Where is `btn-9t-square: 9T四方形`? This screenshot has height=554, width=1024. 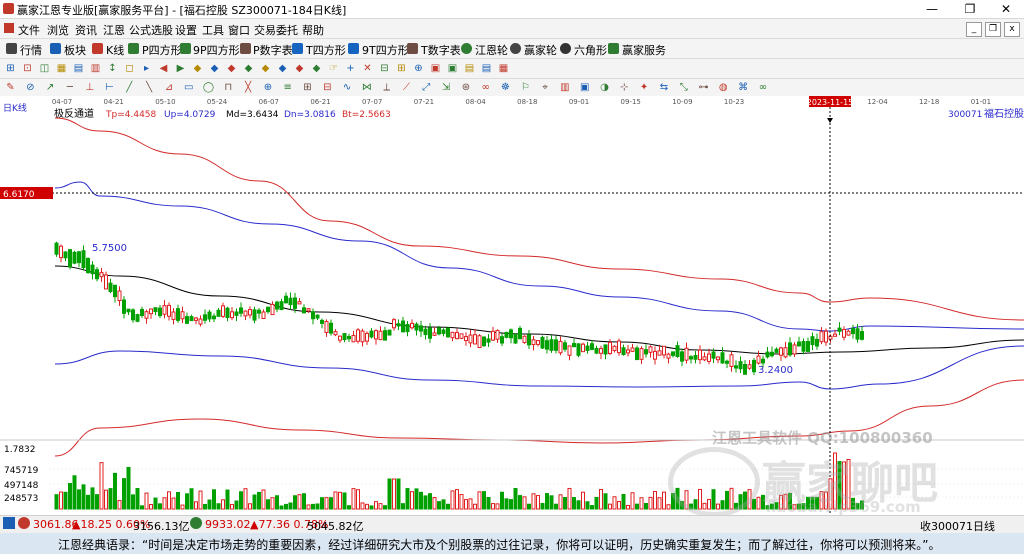
btn-9t-square: 9T四方形 is located at coordinates (385, 50).